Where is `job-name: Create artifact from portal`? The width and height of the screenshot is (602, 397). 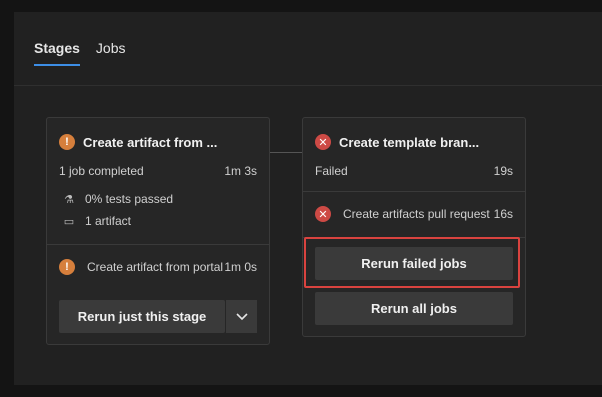 job-name: Create artifact from portal is located at coordinates (155, 267).